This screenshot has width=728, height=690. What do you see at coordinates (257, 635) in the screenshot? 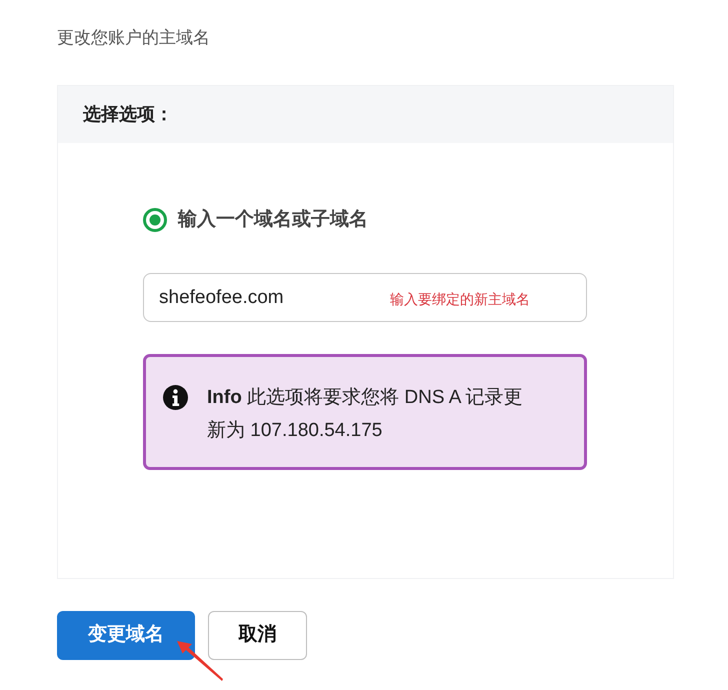
I see `cancel-button: 取消` at bounding box center [257, 635].